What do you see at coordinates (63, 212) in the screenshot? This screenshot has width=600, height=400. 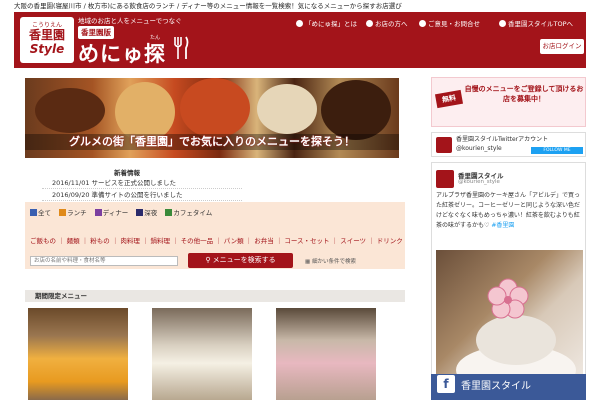 I see `lunch-icon` at bounding box center [63, 212].